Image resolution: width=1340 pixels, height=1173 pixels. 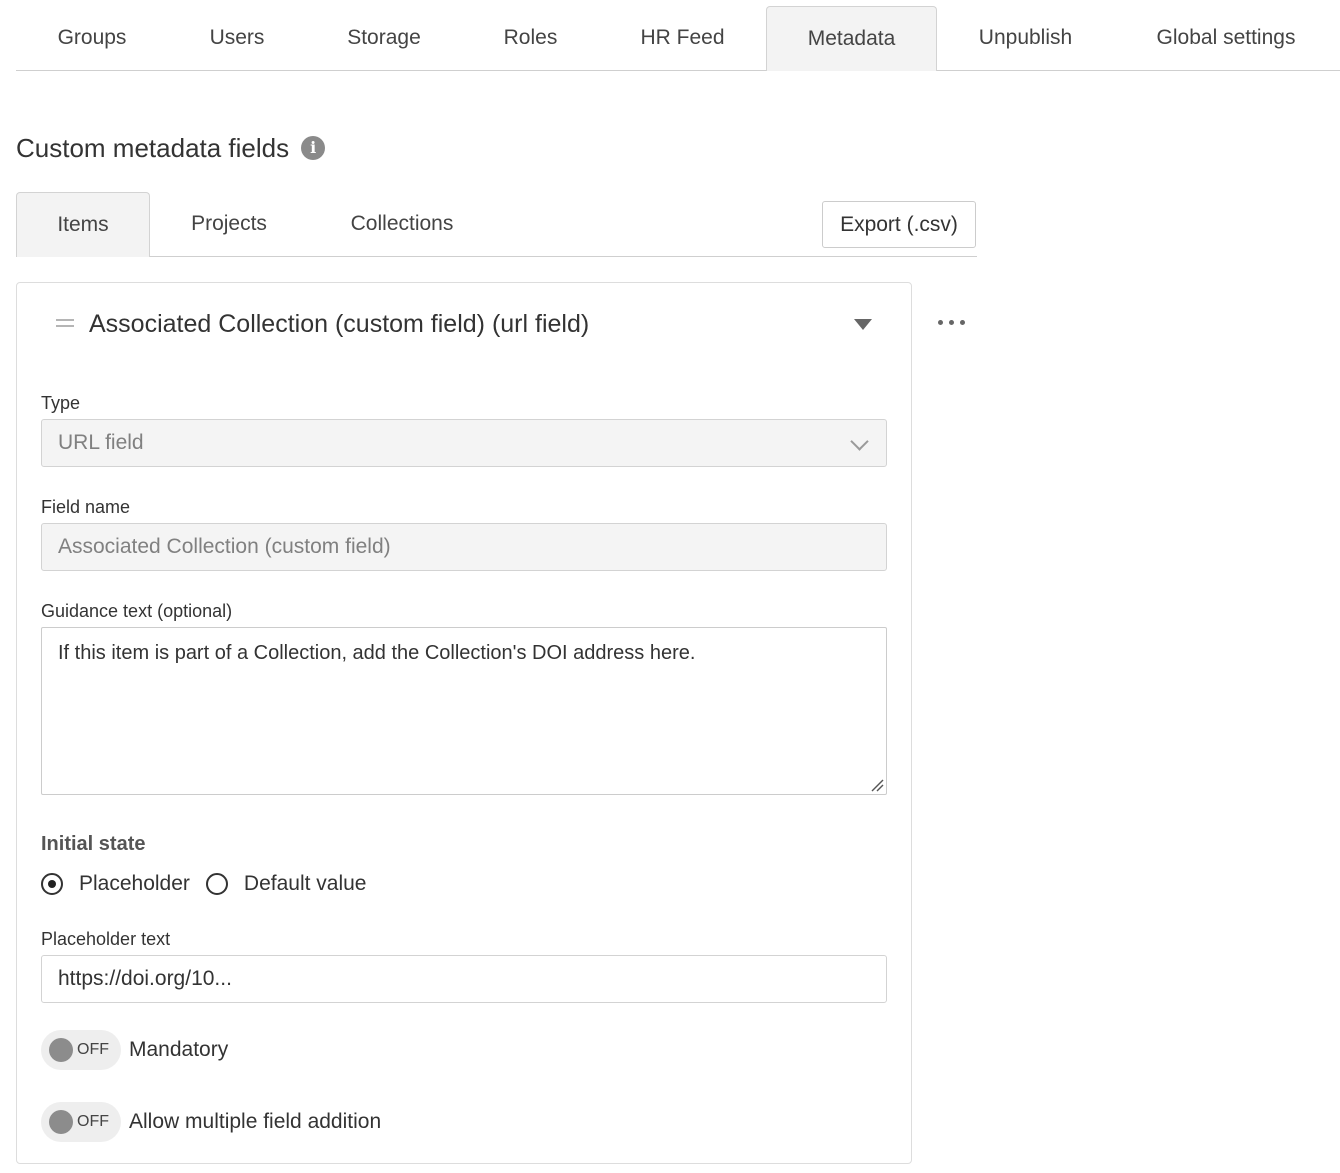 What do you see at coordinates (216, 884) in the screenshot?
I see `radio-unchecked-icon` at bounding box center [216, 884].